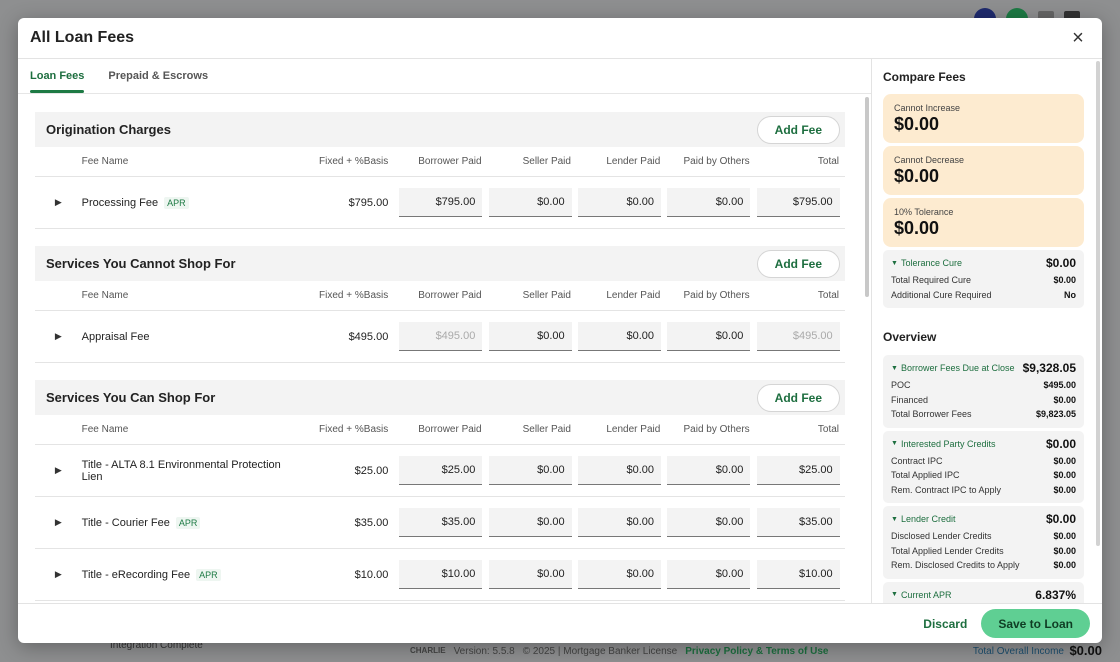 The height and width of the screenshot is (662, 1120). What do you see at coordinates (158, 76) in the screenshot?
I see `tab-prepaid-escrows: Prepaid & Escrows` at bounding box center [158, 76].